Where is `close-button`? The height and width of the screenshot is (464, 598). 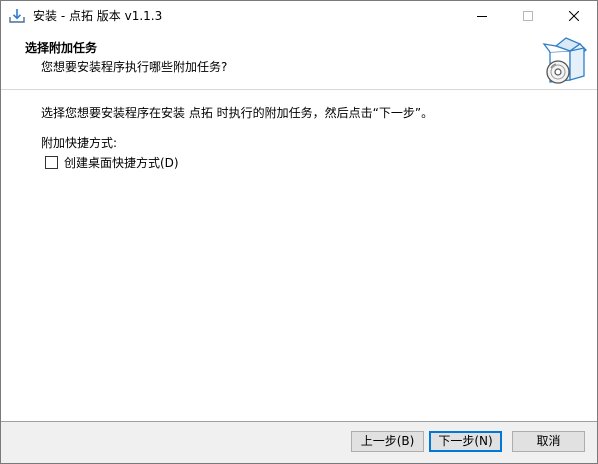
close-button is located at coordinates (574, 16).